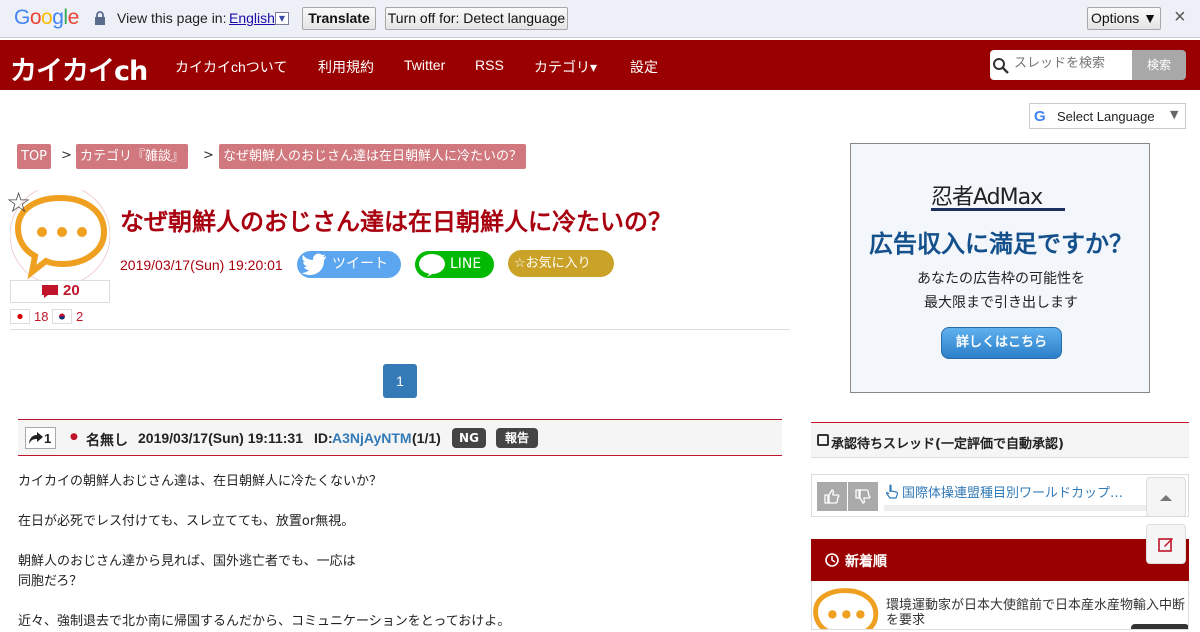 This screenshot has height=632, width=1200. What do you see at coordinates (1180, 17) in the screenshot?
I see `close-icon: ×` at bounding box center [1180, 17].